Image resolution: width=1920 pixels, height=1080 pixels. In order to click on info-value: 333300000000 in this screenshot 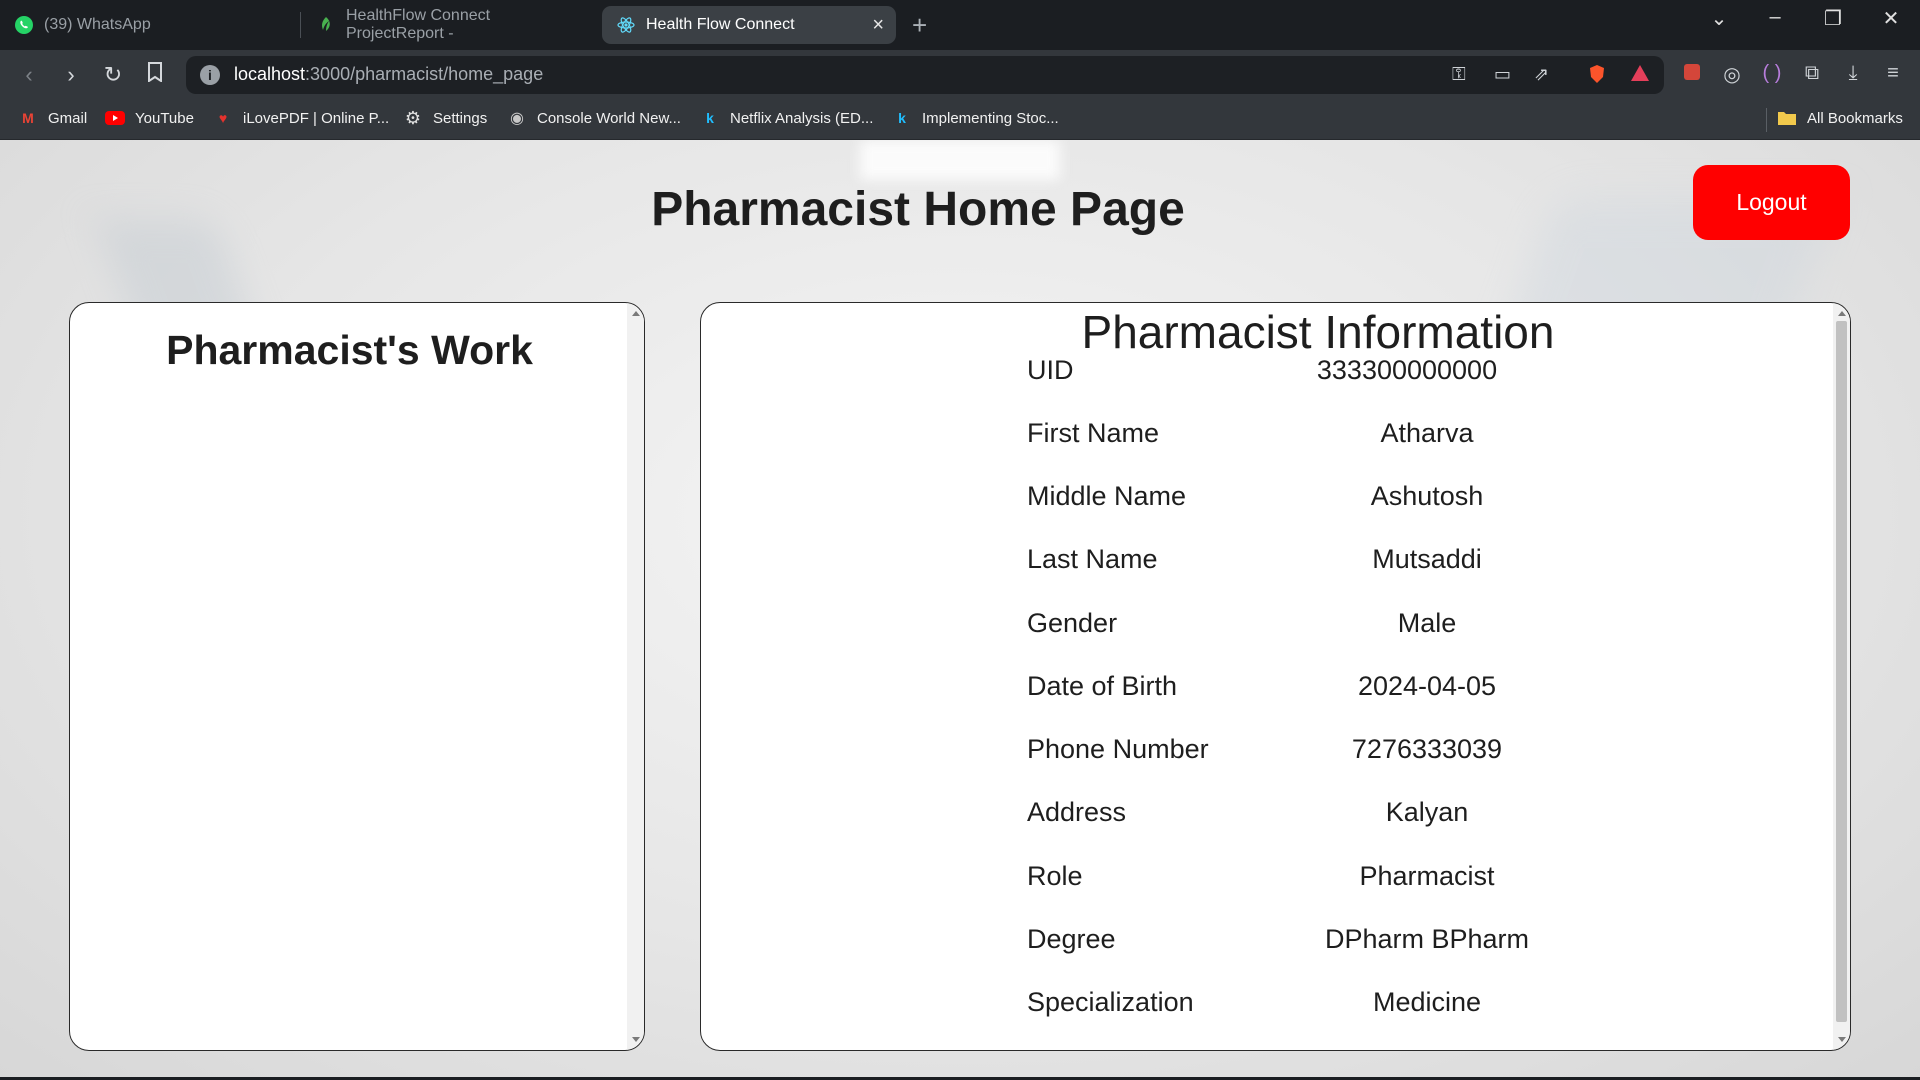, I will do `click(1407, 370)`.